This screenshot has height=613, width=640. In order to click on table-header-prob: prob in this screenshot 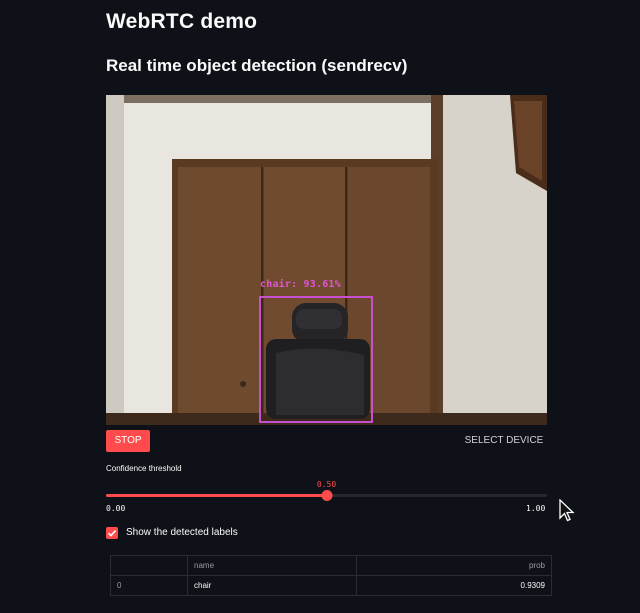, I will do `click(454, 565)`.